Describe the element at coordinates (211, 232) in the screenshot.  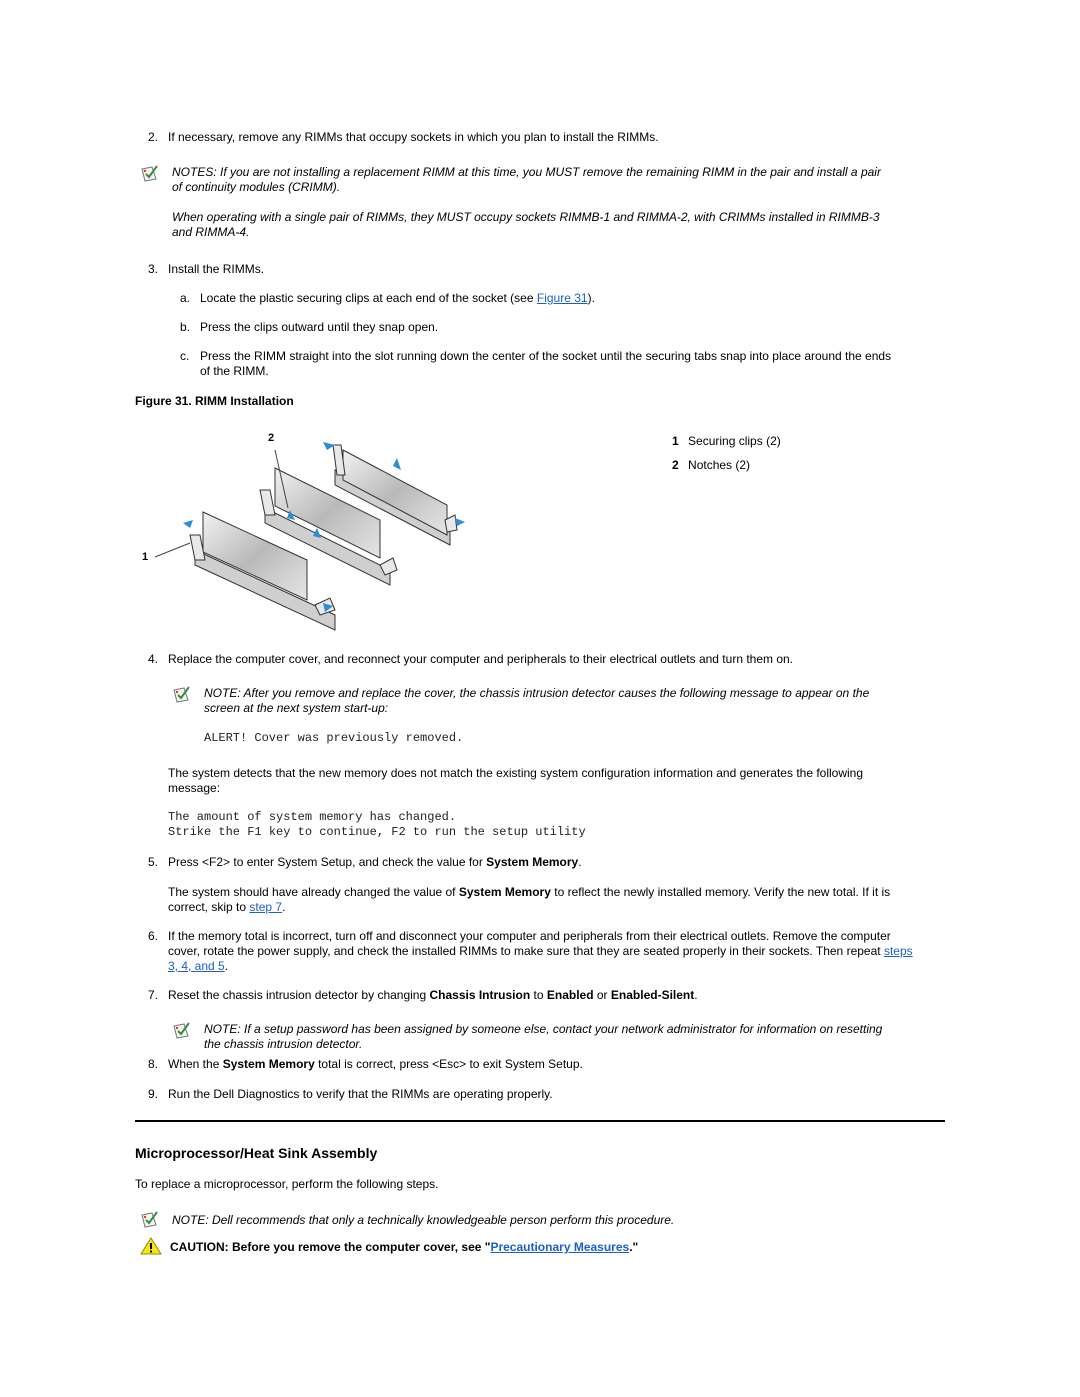
I see `notes-line-4: and RIMMA-4.` at that location.